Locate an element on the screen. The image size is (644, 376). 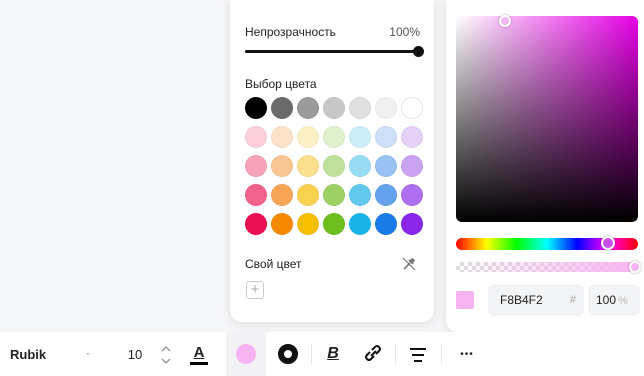
add-custom-color-button: + is located at coordinates (255, 290).